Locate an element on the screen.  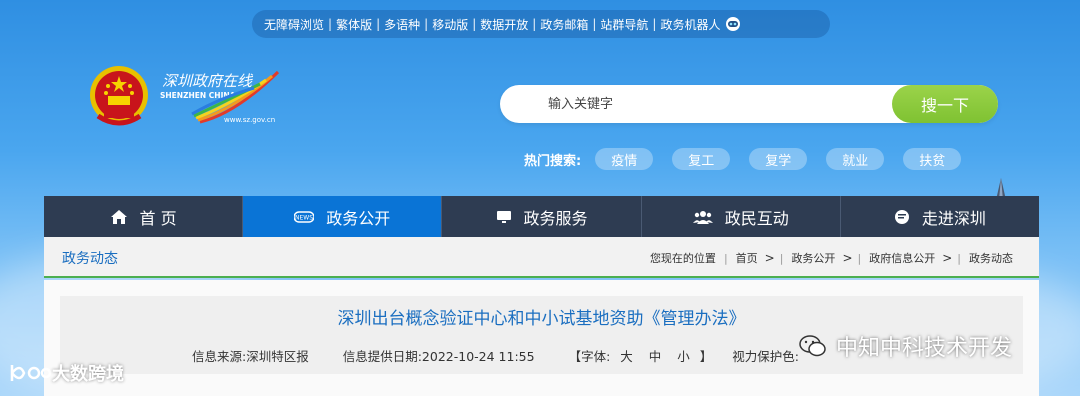
top-link-mobile: 移动版 is located at coordinates (450, 24).